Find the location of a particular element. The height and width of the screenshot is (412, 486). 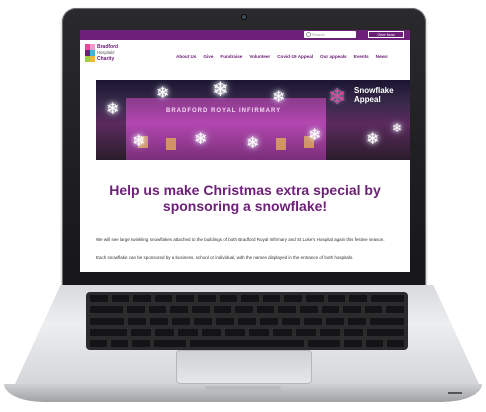

nav-fundraise: Fundraise is located at coordinates (231, 56).